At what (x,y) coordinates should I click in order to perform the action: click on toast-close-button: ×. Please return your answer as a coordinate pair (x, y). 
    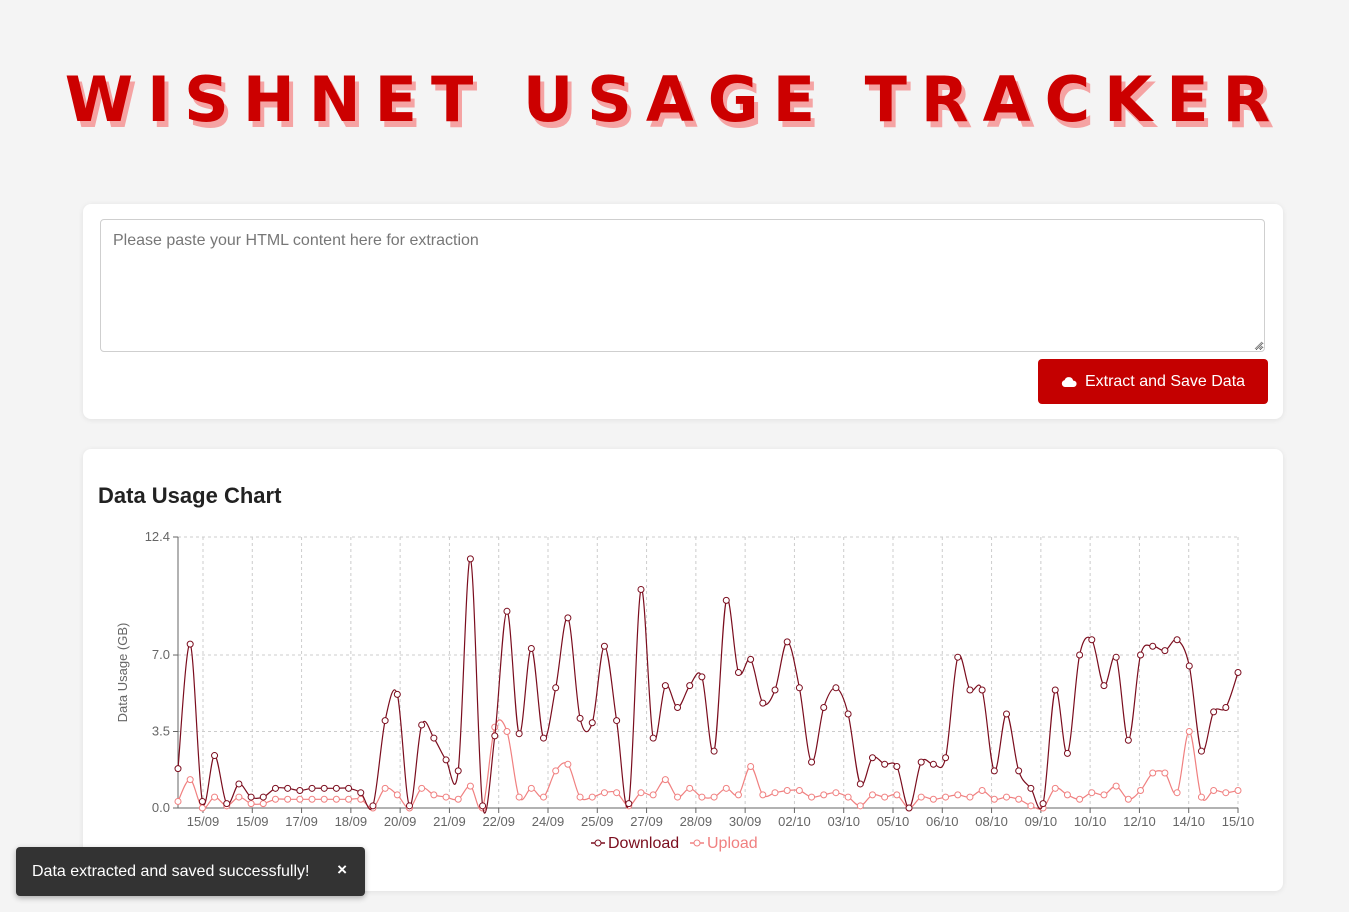
    Looking at the image, I should click on (342, 870).